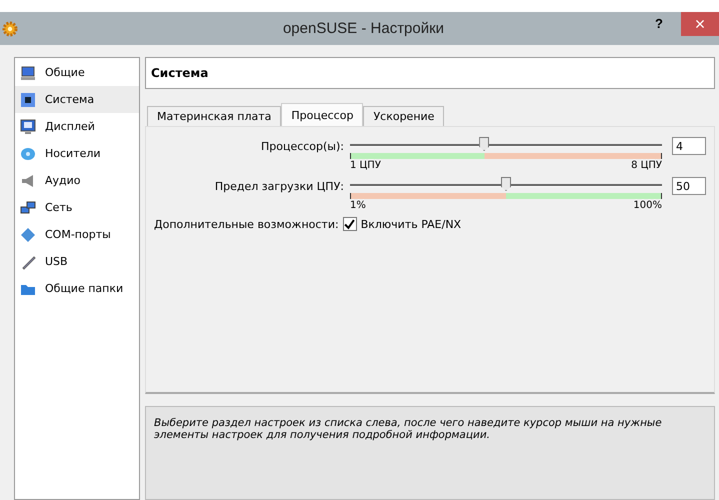 The width and height of the screenshot is (719, 500). I want to click on close-button: ×, so click(700, 24).